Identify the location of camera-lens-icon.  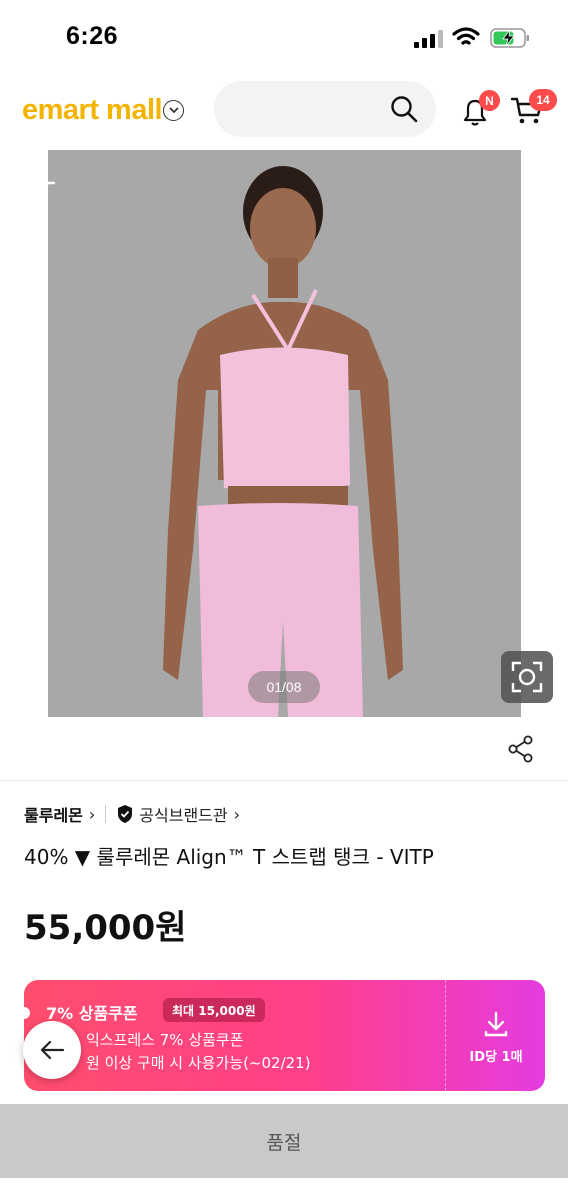
(527, 677).